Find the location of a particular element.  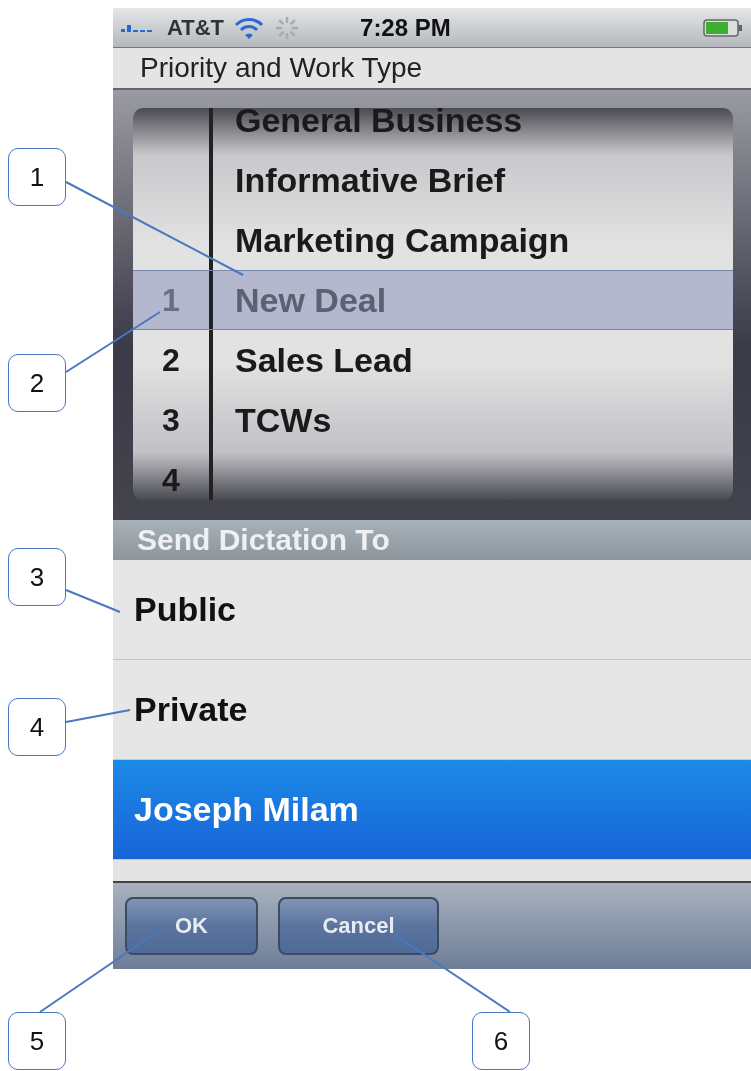

recipient-item: Private is located at coordinates (432, 710).